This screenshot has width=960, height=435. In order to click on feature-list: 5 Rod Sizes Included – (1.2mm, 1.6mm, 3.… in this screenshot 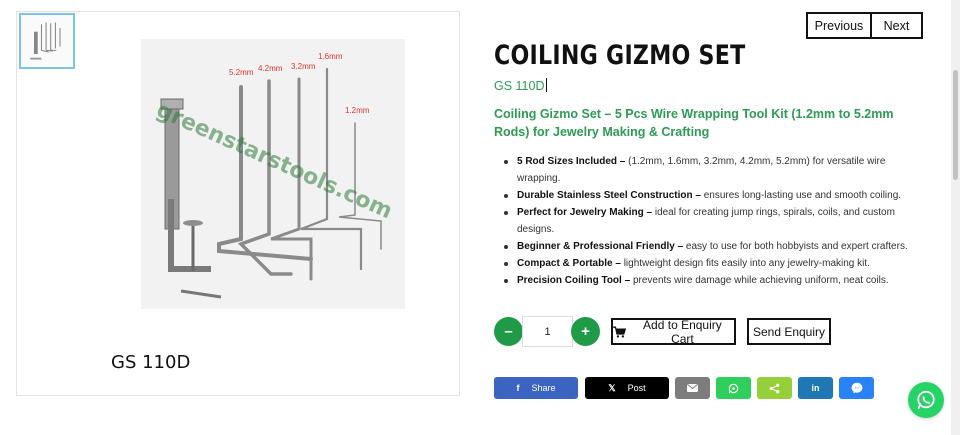, I will do `click(705, 221)`.